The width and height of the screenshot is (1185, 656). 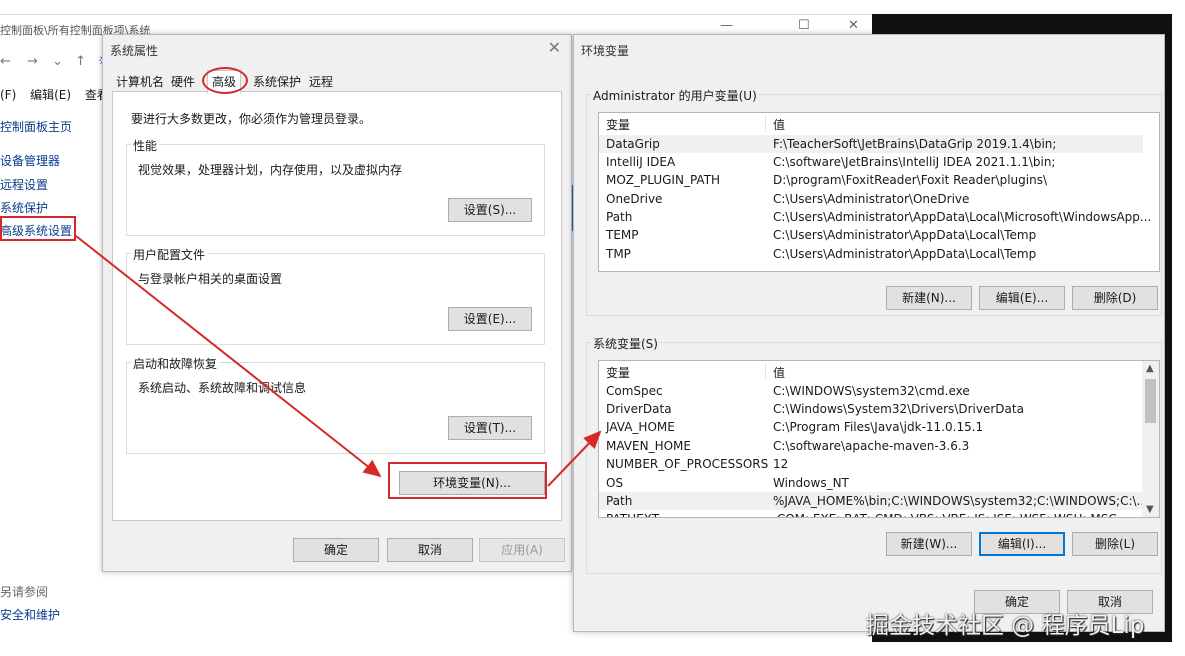 What do you see at coordinates (1005, 626) in the screenshot?
I see `watermark: 掘金技术社区 @ 程序员Lip` at bounding box center [1005, 626].